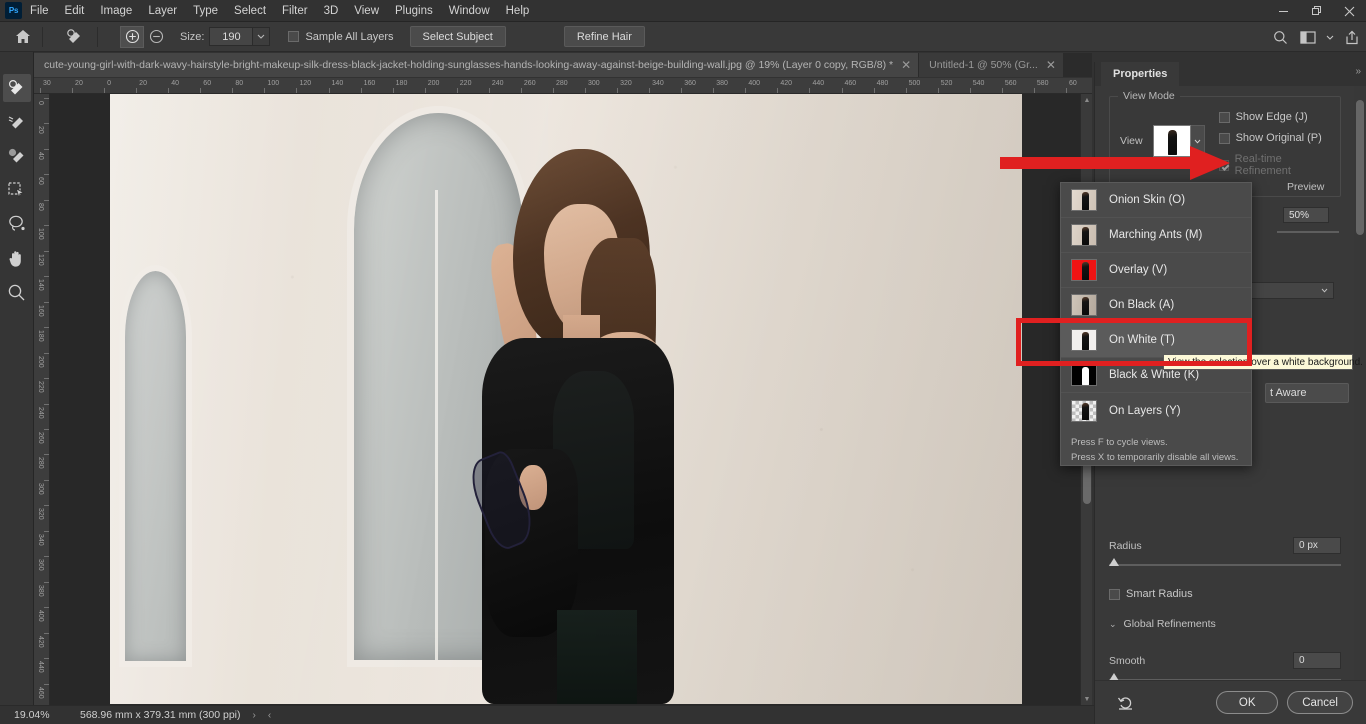 This screenshot has width=1366, height=724. What do you see at coordinates (1156, 340) in the screenshot?
I see `dropdown-item-on-white: On White (T)` at bounding box center [1156, 340].